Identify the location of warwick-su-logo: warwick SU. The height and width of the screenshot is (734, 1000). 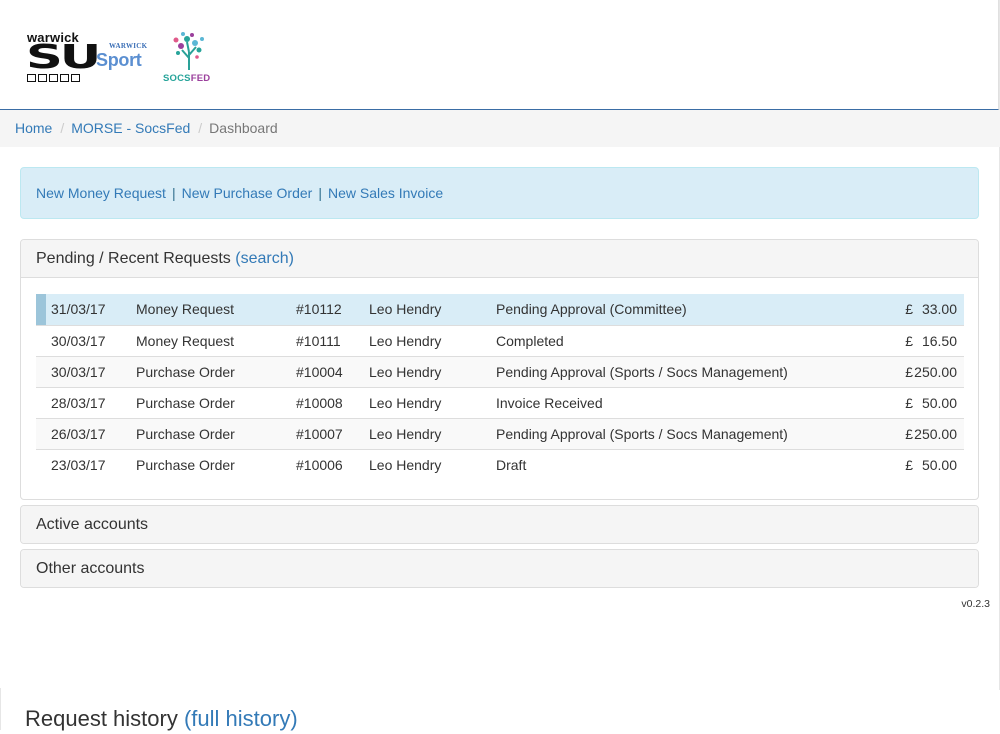
(63, 58).